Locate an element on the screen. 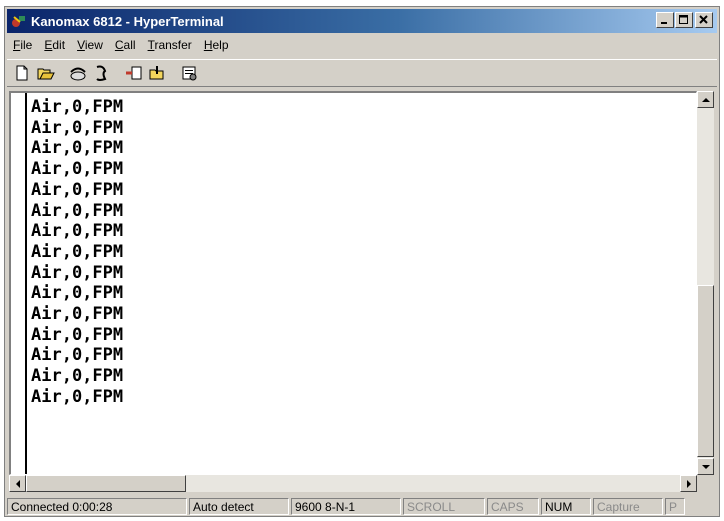 The image size is (724, 521). hang-up-icon is located at coordinates (101, 73).